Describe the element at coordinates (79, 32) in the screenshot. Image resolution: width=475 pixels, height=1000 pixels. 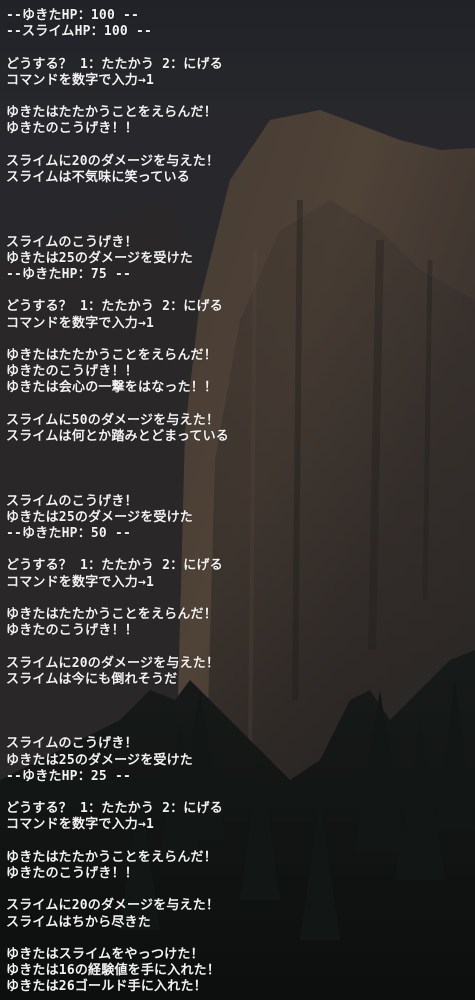
I see `console-line: --スライムHP：100 --` at that location.